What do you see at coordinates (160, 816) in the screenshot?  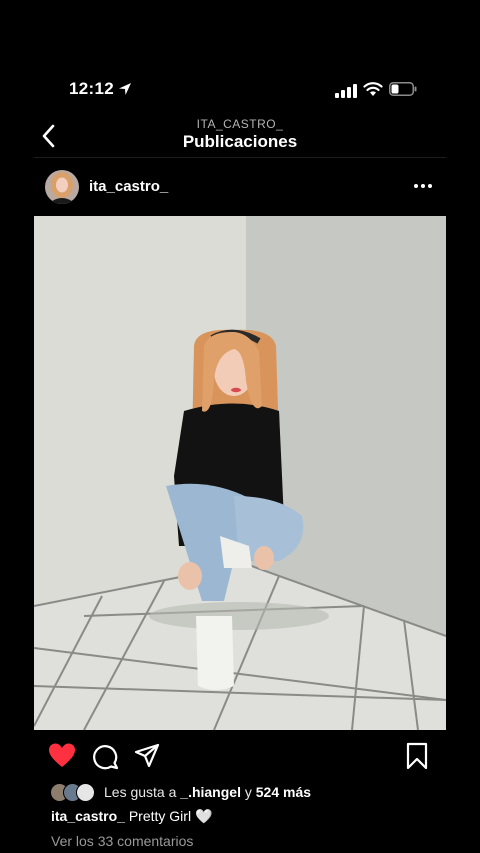 I see `caption-text: Pretty Girl` at bounding box center [160, 816].